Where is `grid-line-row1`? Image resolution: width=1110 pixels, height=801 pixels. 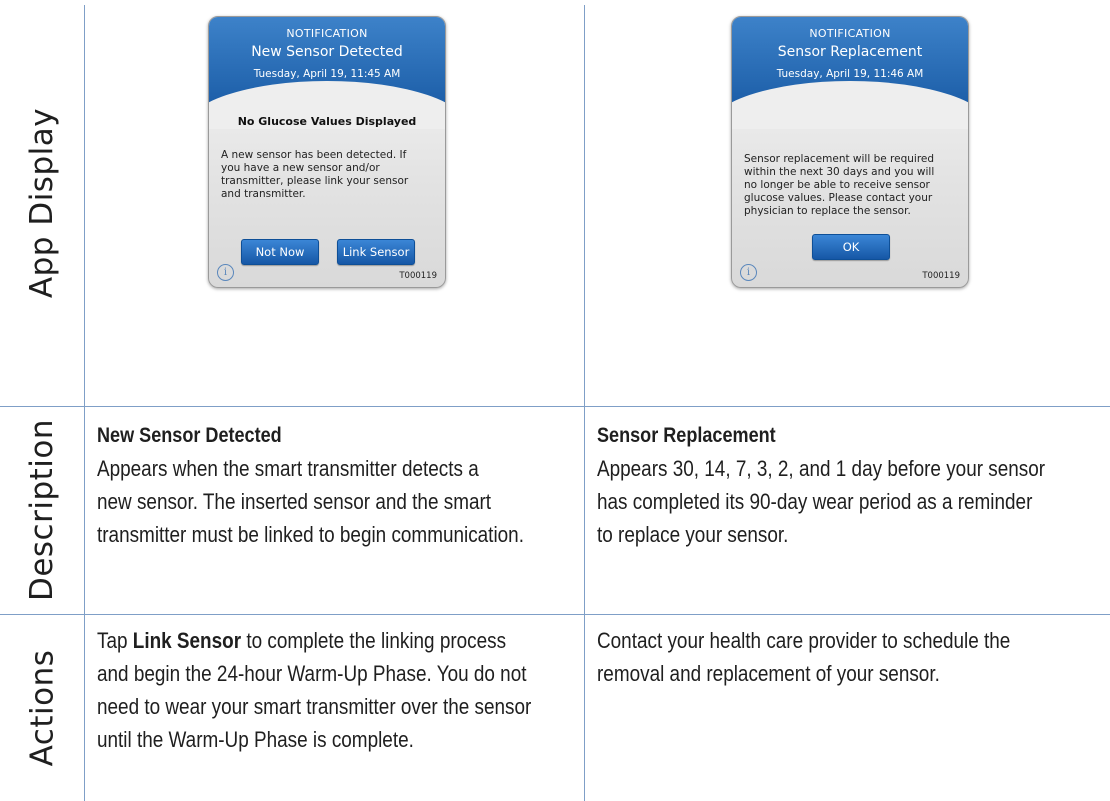
grid-line-row1 is located at coordinates (555, 406).